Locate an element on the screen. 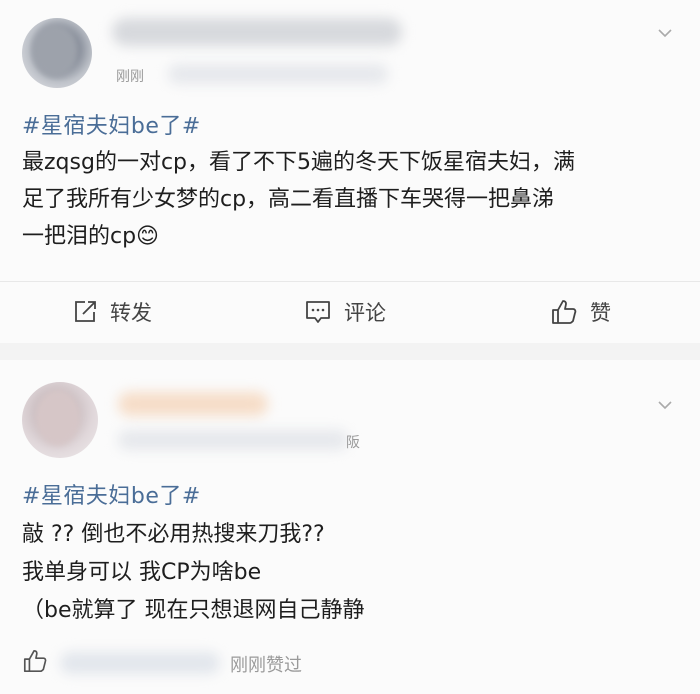 This screenshot has height=694, width=700. post-time-tail: 阪 is located at coordinates (353, 443).